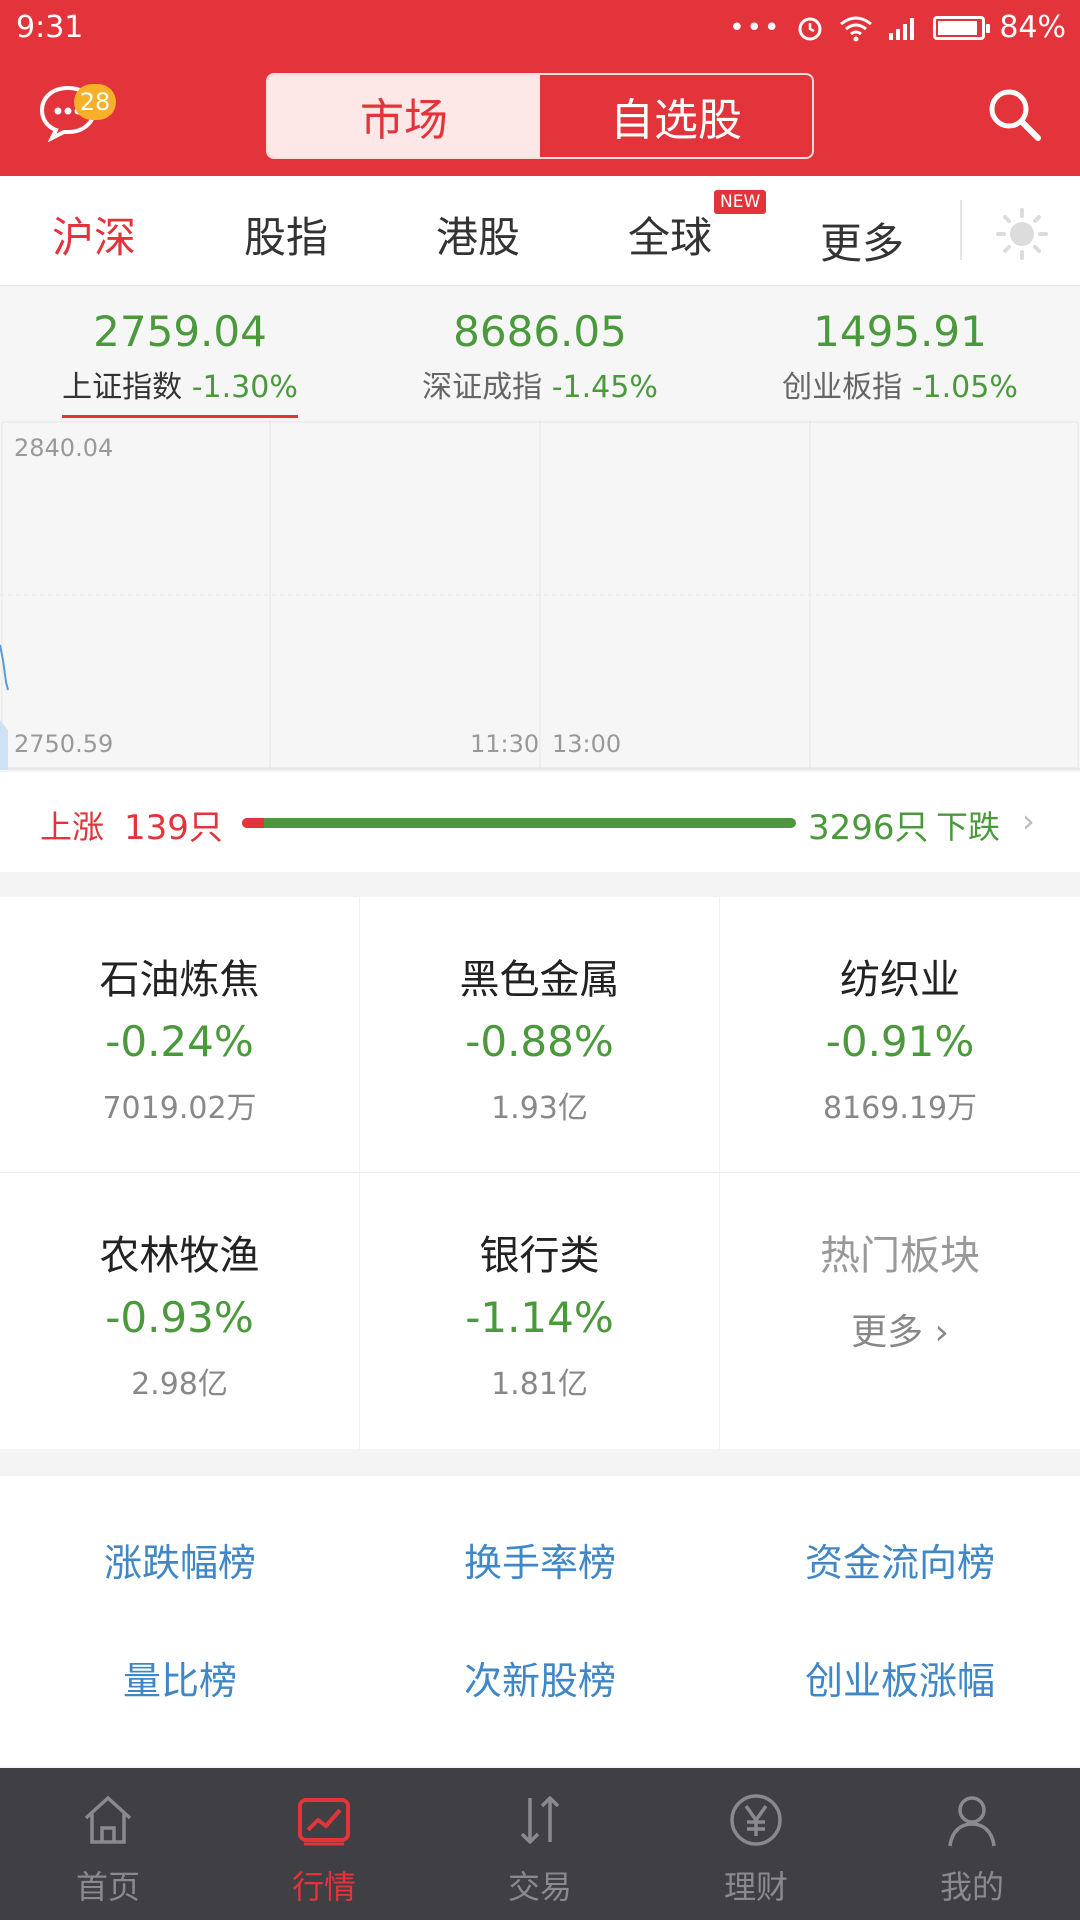 This screenshot has width=1080, height=1920. Describe the element at coordinates (324, 1822) in the screenshot. I see `market-chart-icon` at that location.